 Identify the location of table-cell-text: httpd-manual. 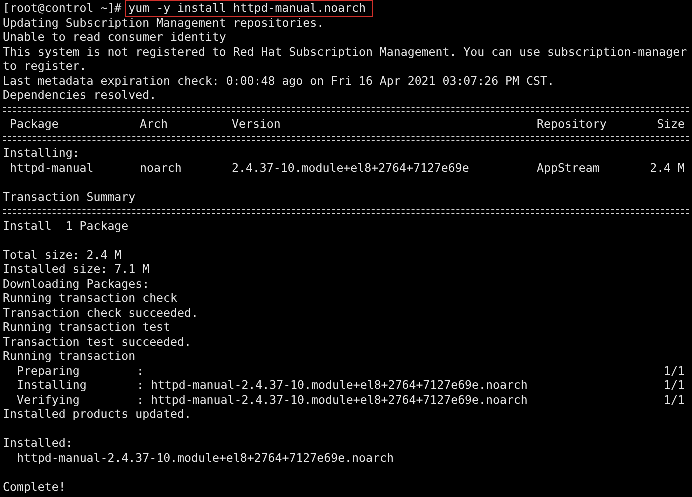
(52, 167).